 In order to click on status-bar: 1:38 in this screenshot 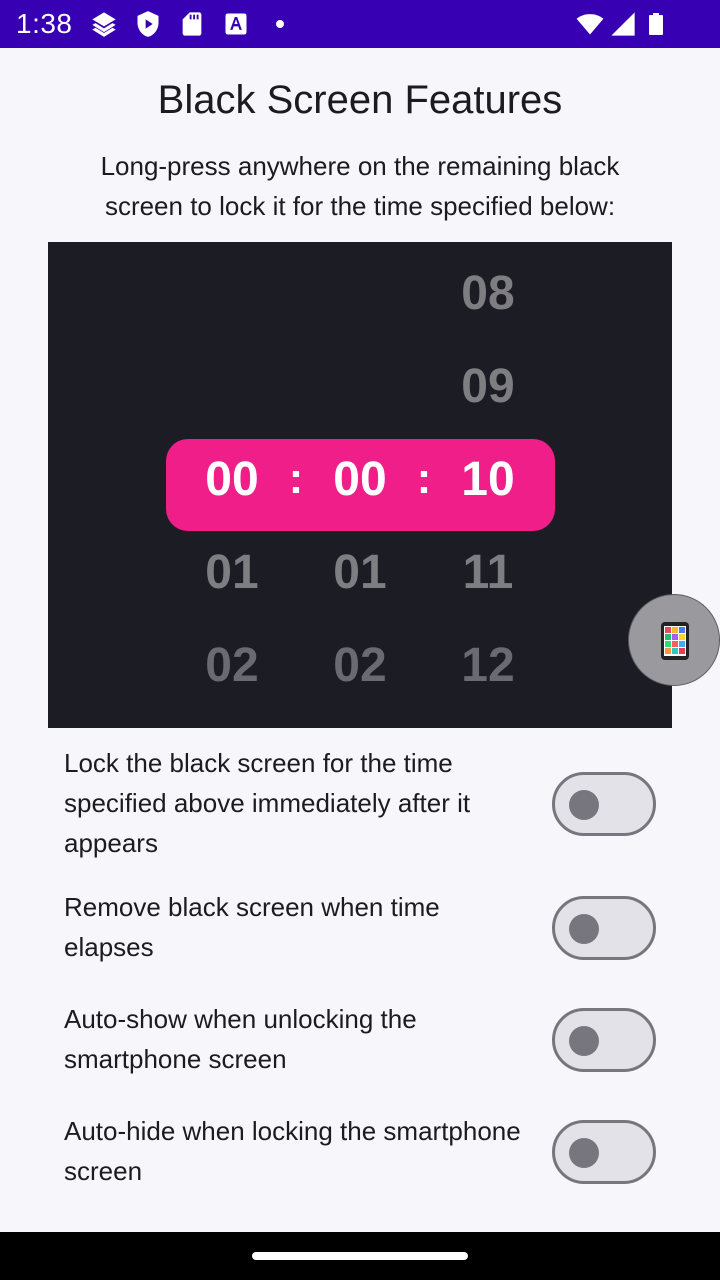, I will do `click(360, 24)`.